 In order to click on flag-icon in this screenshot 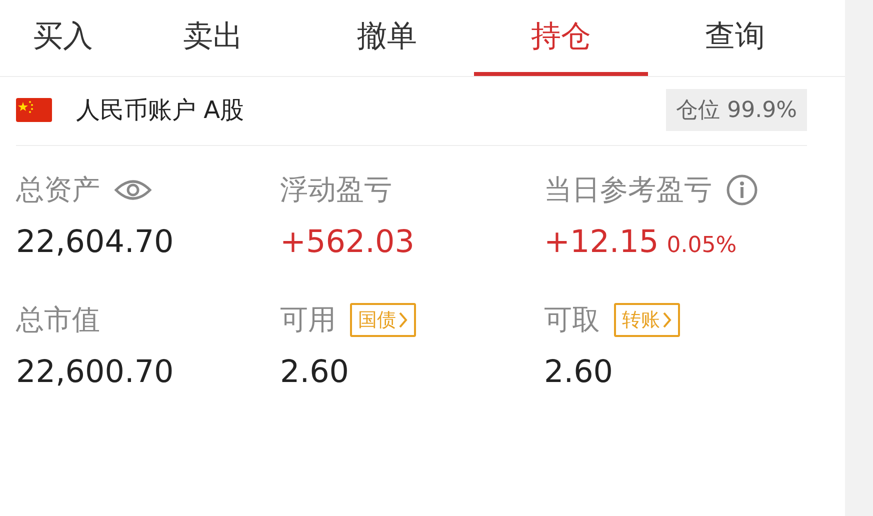, I will do `click(34, 110)`.